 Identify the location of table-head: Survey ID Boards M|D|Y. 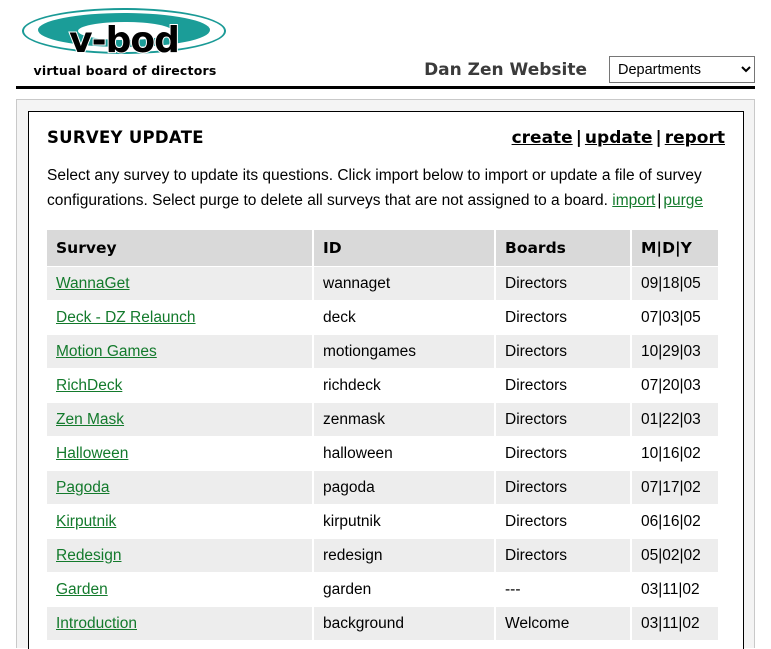
(382, 248).